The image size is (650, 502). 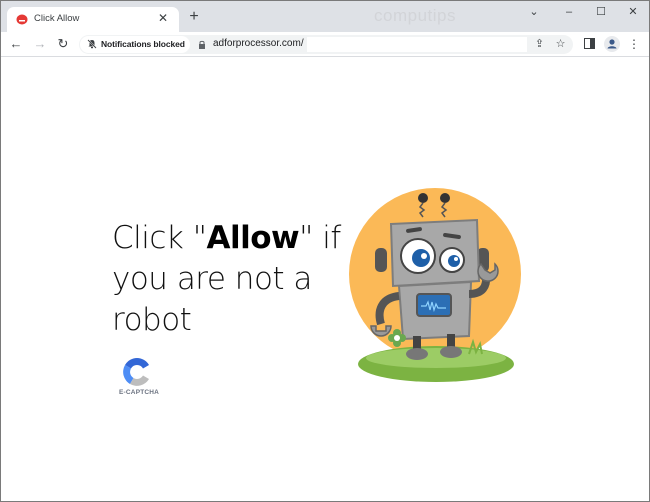 What do you see at coordinates (417, 354) in the screenshot?
I see `foot-left` at bounding box center [417, 354].